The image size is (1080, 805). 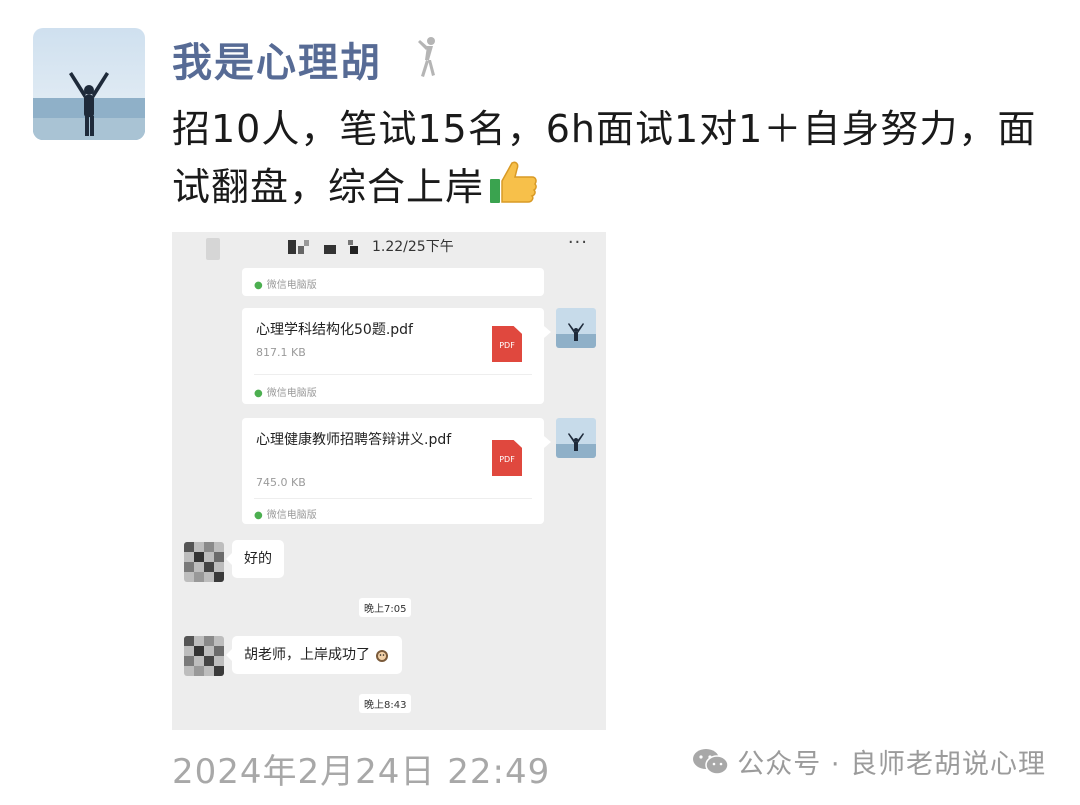 What do you see at coordinates (213, 249) in the screenshot?
I see `back-icon` at bounding box center [213, 249].